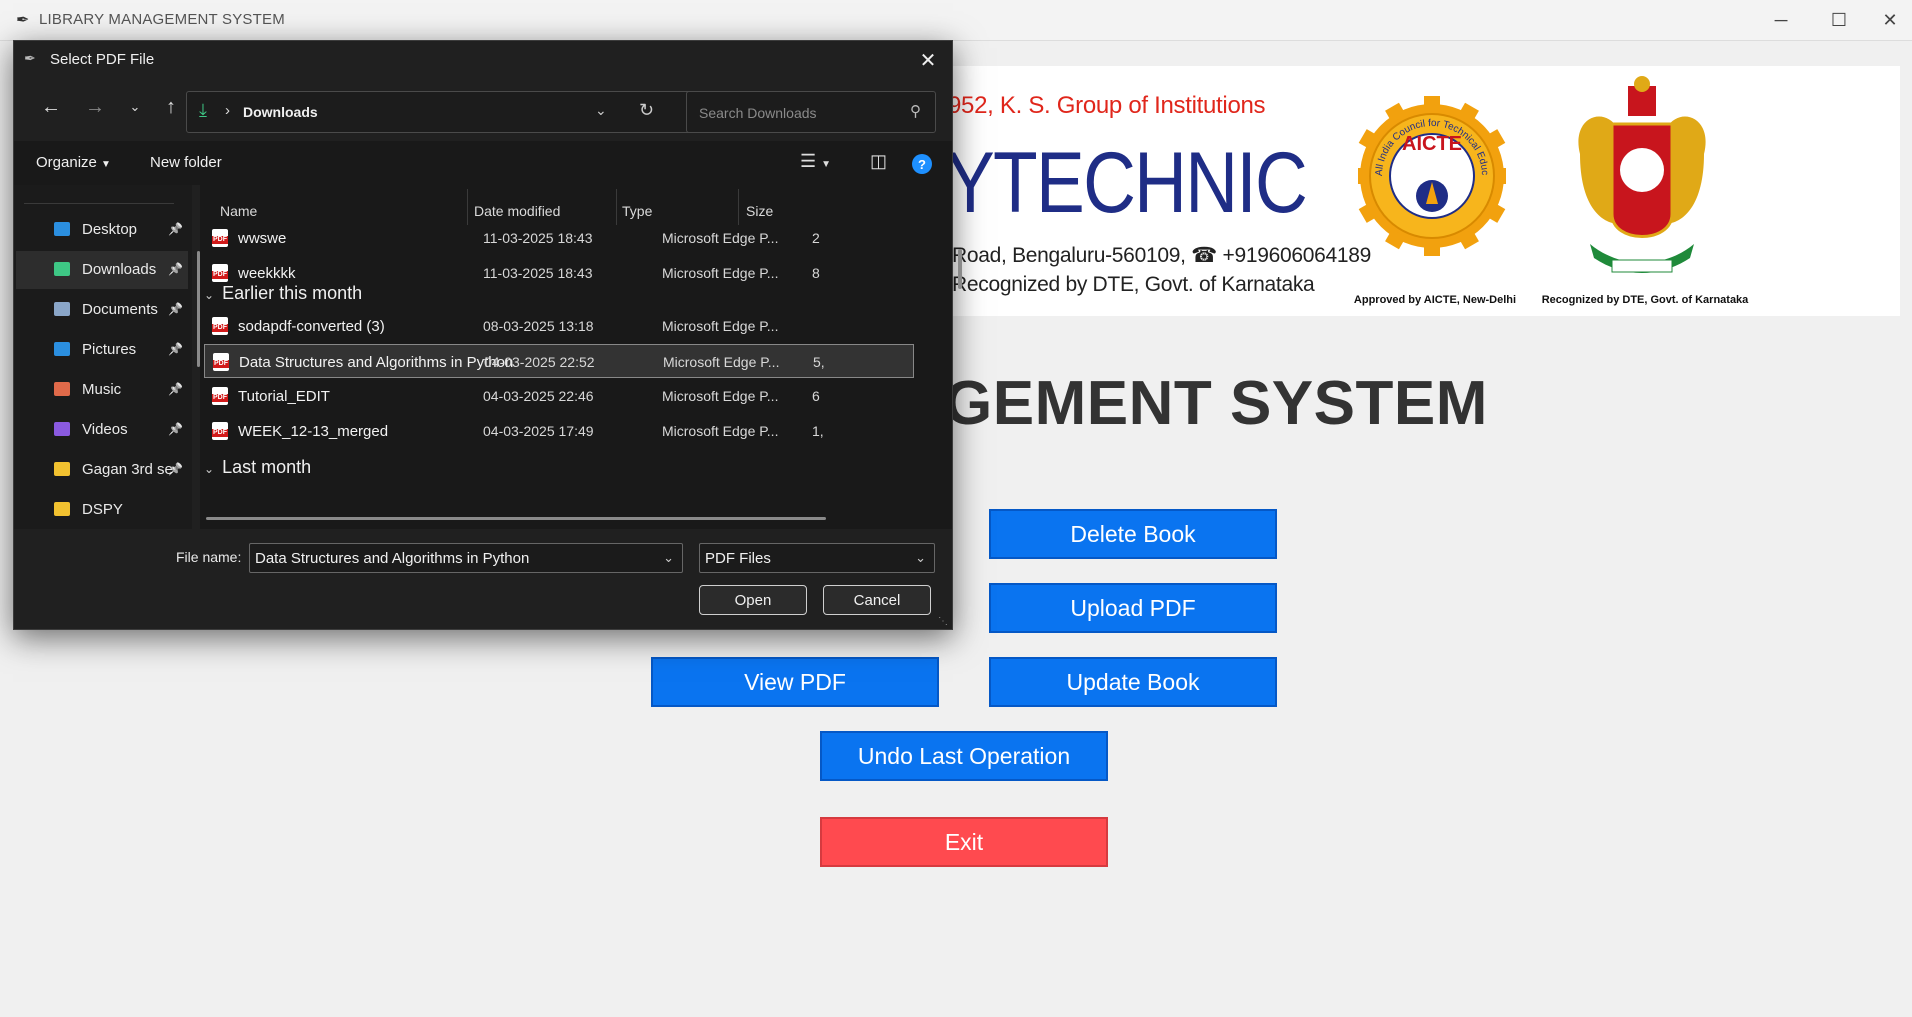 Image resolution: width=1912 pixels, height=1017 pixels. What do you see at coordinates (1432, 144) in the screenshot?
I see `aicte-logo-text: AICTE` at bounding box center [1432, 144].